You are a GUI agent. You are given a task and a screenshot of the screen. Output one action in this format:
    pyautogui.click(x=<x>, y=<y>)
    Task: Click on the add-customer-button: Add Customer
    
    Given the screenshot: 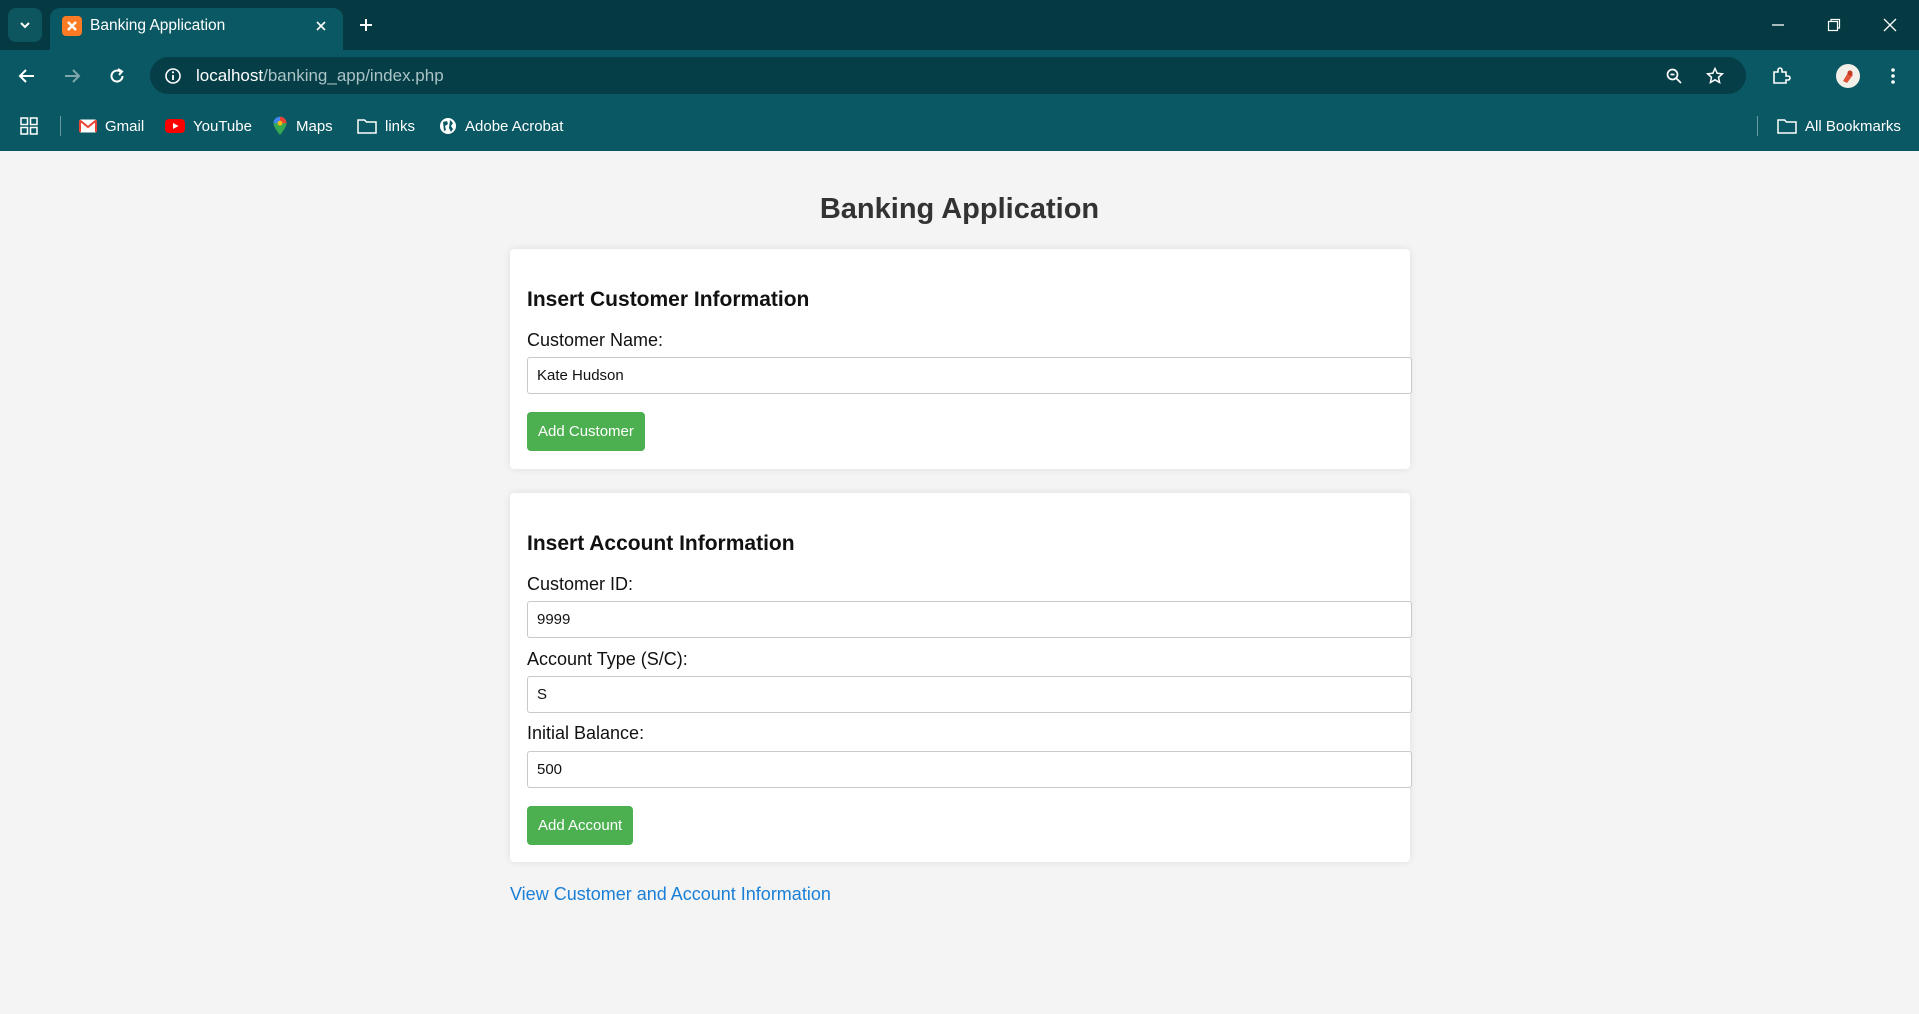 What is the action you would take?
    pyautogui.click(x=586, y=431)
    